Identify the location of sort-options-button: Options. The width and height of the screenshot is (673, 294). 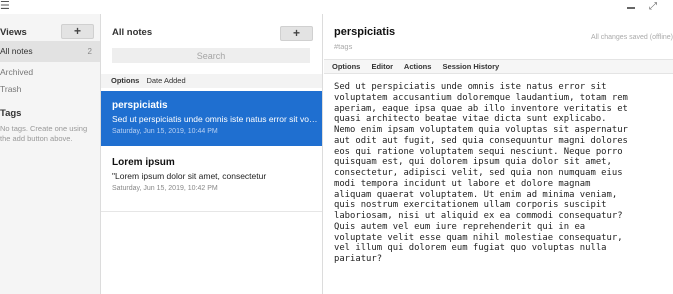
(125, 80).